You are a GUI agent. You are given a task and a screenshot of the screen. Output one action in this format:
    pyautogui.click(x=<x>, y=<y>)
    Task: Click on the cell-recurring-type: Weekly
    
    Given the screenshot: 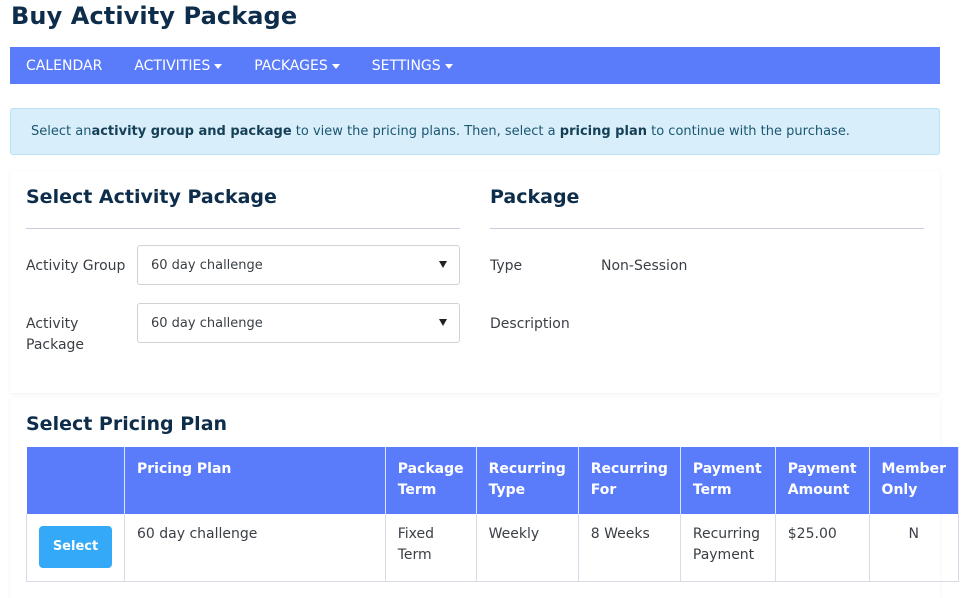 What is the action you would take?
    pyautogui.click(x=527, y=548)
    